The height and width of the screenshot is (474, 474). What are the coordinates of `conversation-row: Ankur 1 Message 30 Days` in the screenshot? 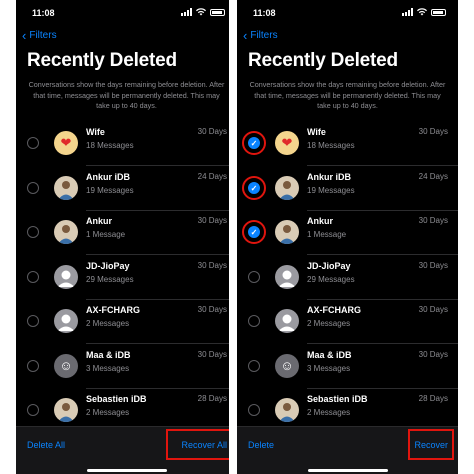 It's located at (126, 233).